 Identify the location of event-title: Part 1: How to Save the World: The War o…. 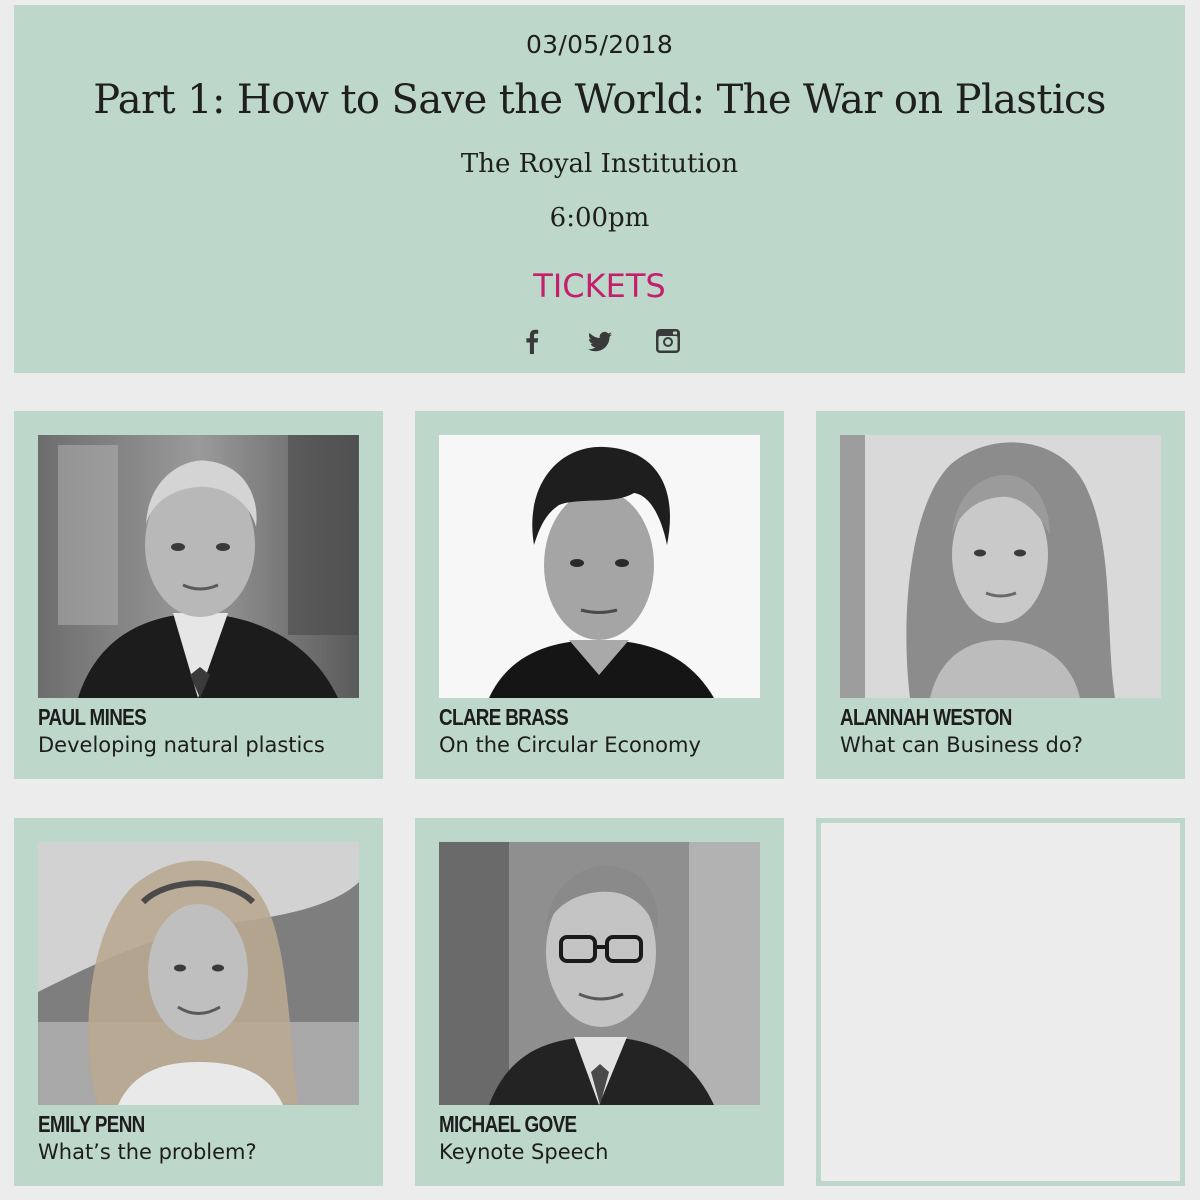
(599, 100).